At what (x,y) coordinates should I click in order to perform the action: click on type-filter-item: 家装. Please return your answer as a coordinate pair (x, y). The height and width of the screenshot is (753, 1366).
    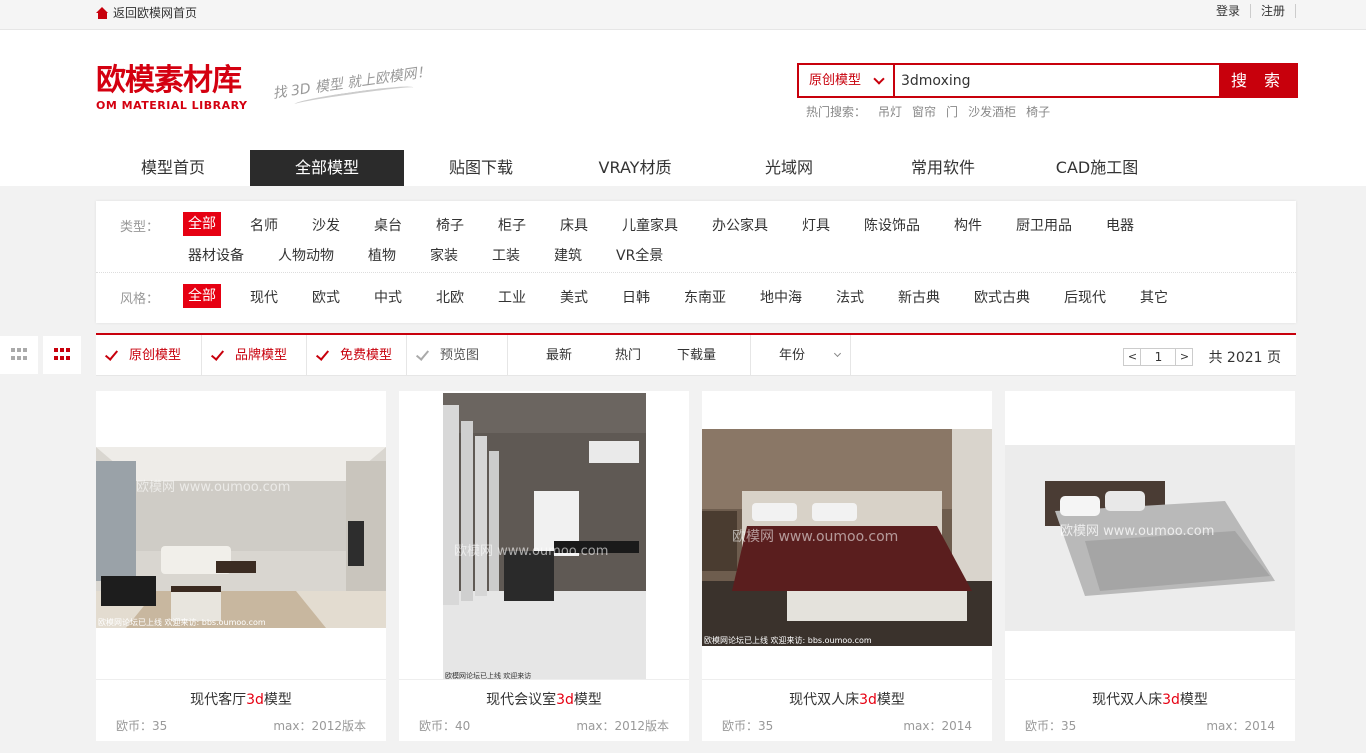
    Looking at the image, I should click on (444, 255).